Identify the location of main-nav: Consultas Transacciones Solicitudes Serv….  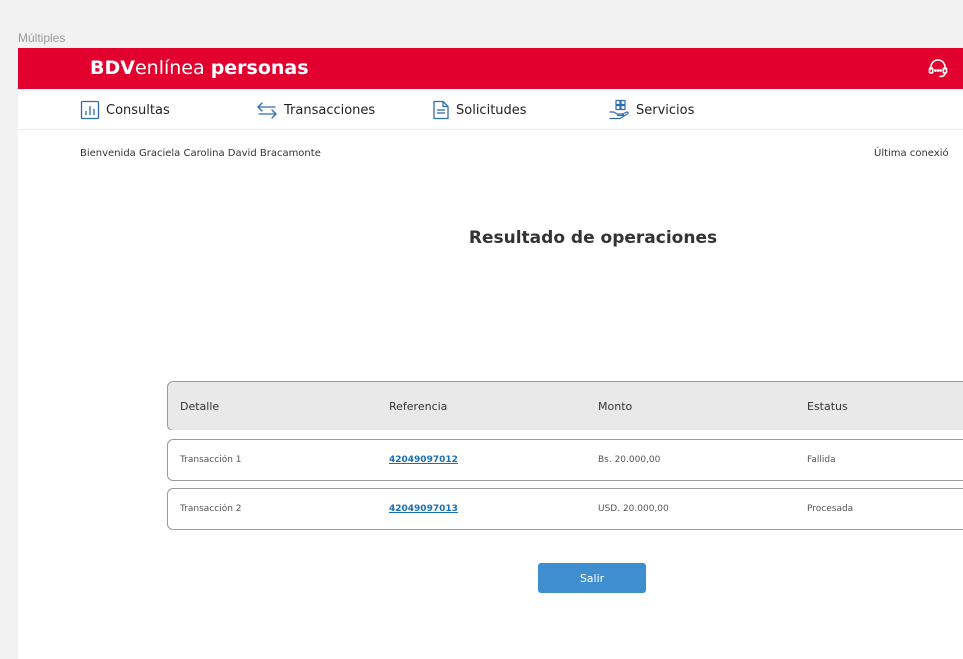
(490, 109).